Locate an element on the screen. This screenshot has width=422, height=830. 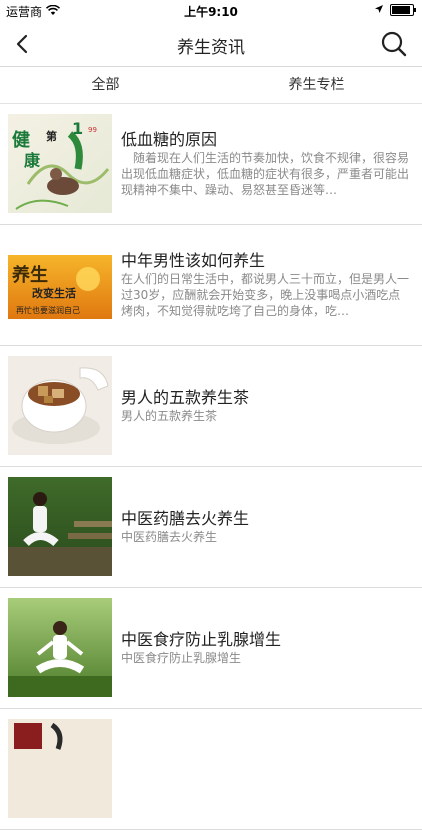
article-summary: 中医食疗防止乳腺增生 is located at coordinates (181, 658).